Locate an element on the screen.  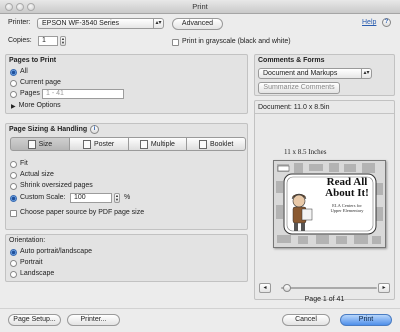
sizing-heading: Page Sizing & Handling is located at coordinates (48, 129).